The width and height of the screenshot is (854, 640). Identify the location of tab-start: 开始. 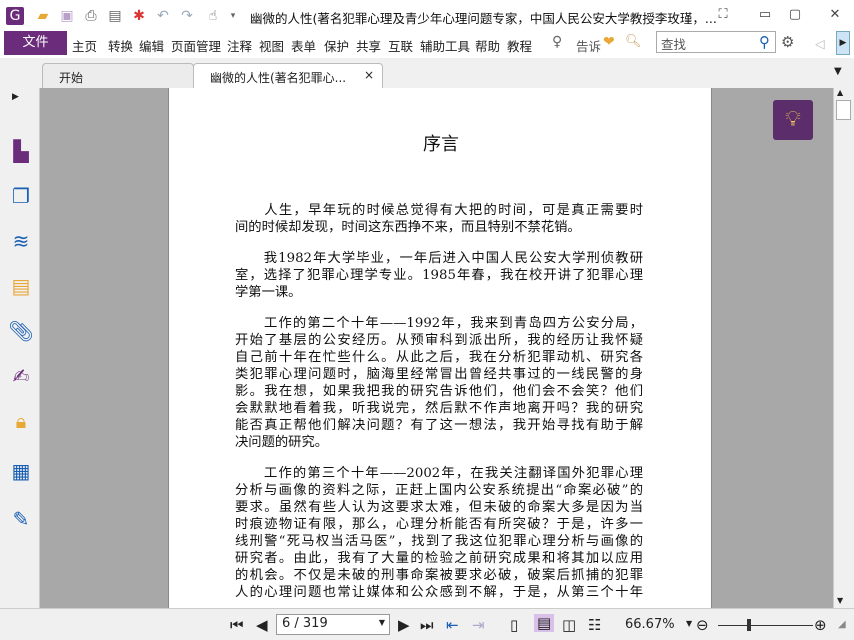
(118, 75).